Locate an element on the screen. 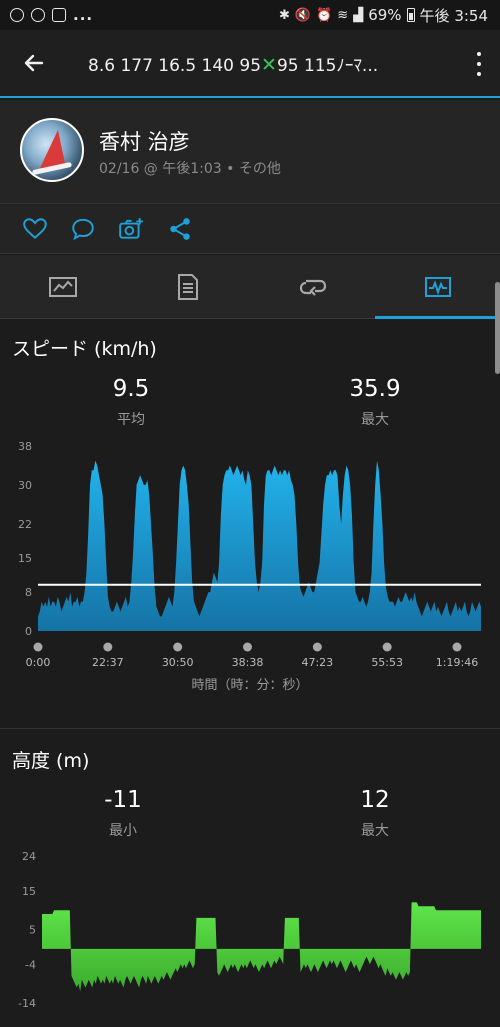 The width and height of the screenshot is (500, 1027). speed-x-tick: 0:00 is located at coordinates (38, 662).